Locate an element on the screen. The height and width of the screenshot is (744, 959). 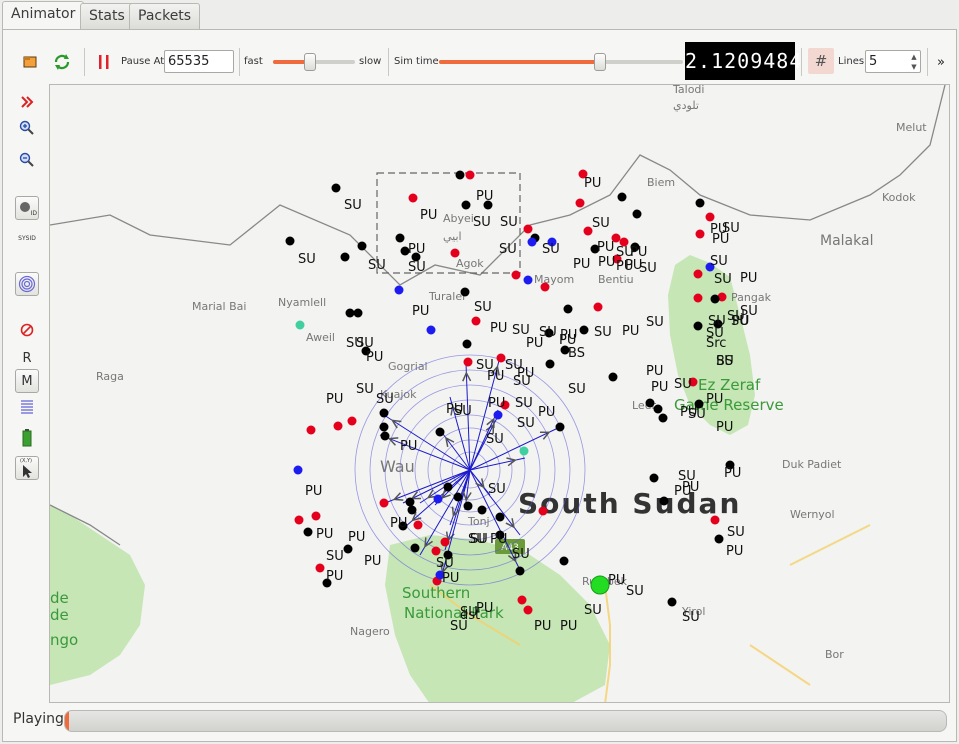
no-entry-icon is located at coordinates (27, 330).